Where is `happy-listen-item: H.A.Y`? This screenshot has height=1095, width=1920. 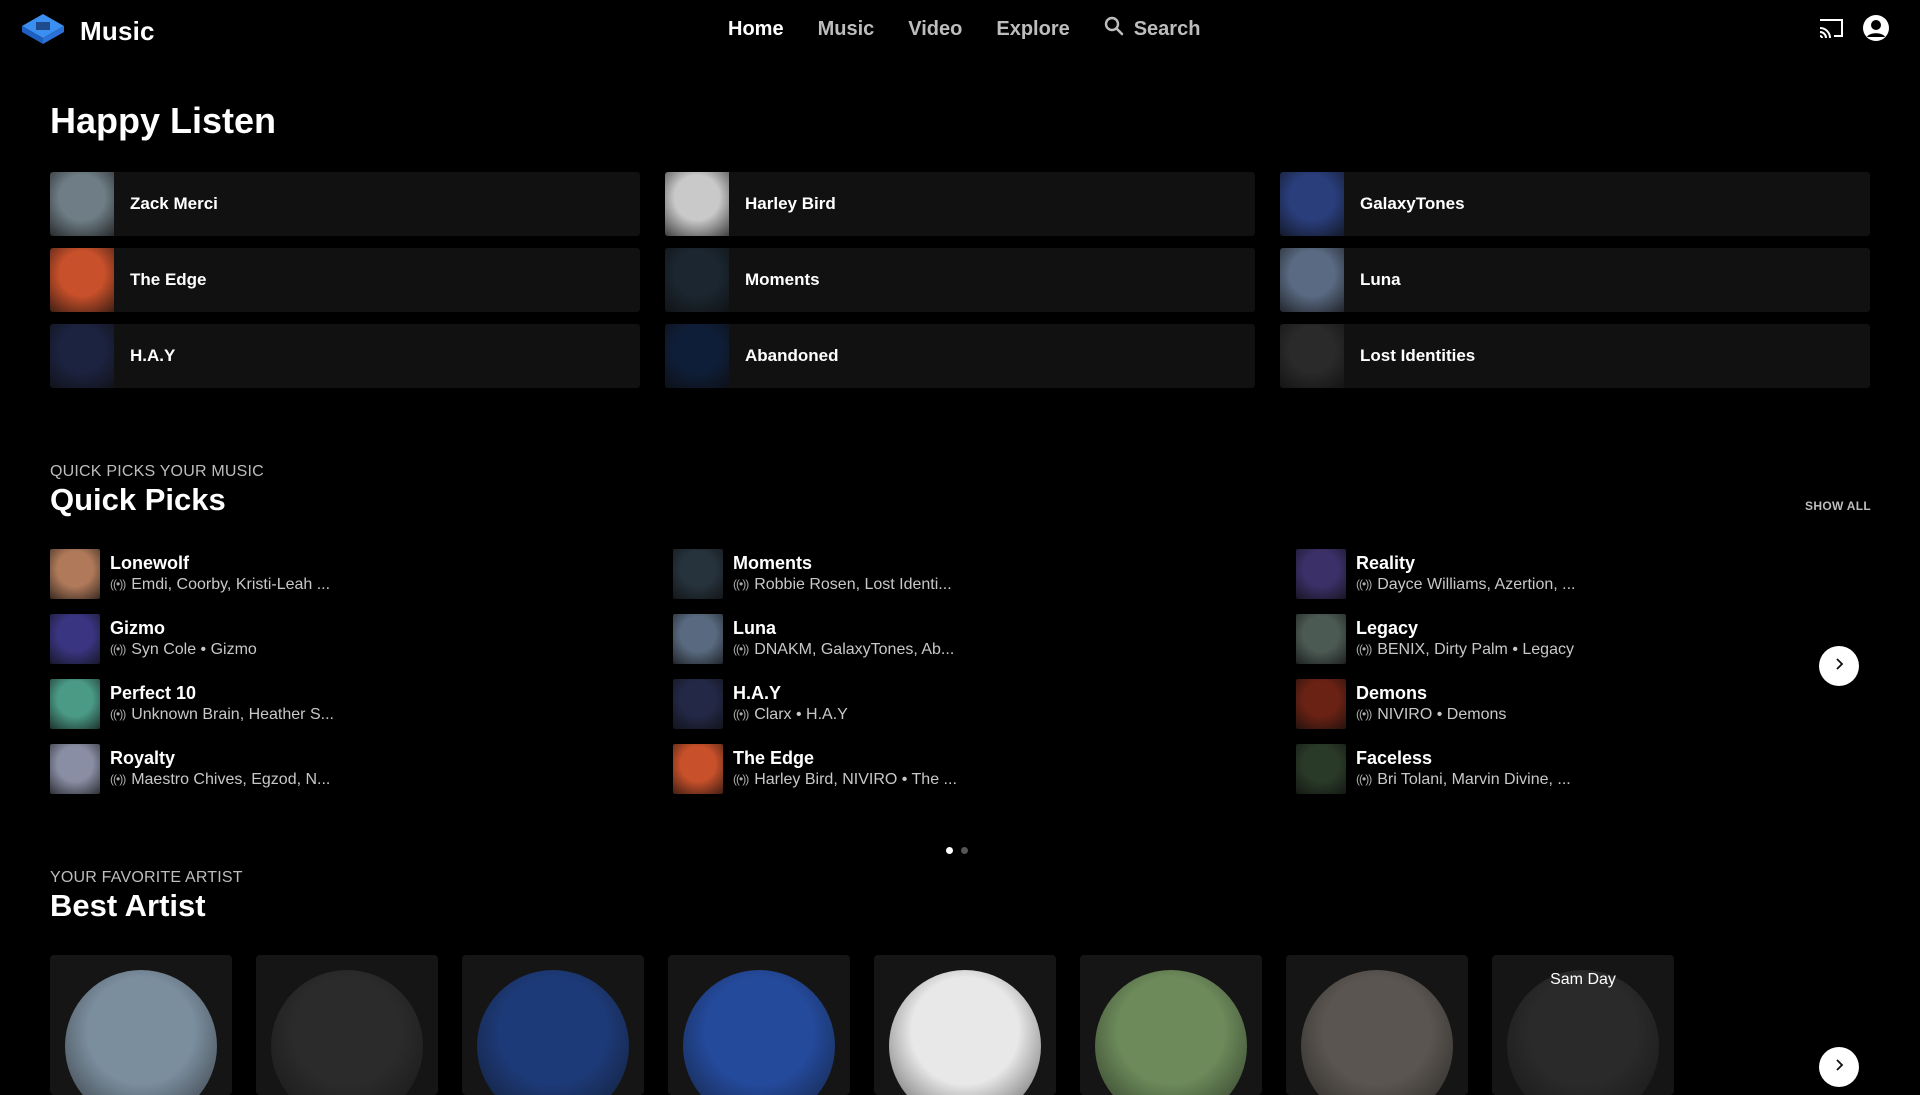 happy-listen-item: H.A.Y is located at coordinates (345, 356).